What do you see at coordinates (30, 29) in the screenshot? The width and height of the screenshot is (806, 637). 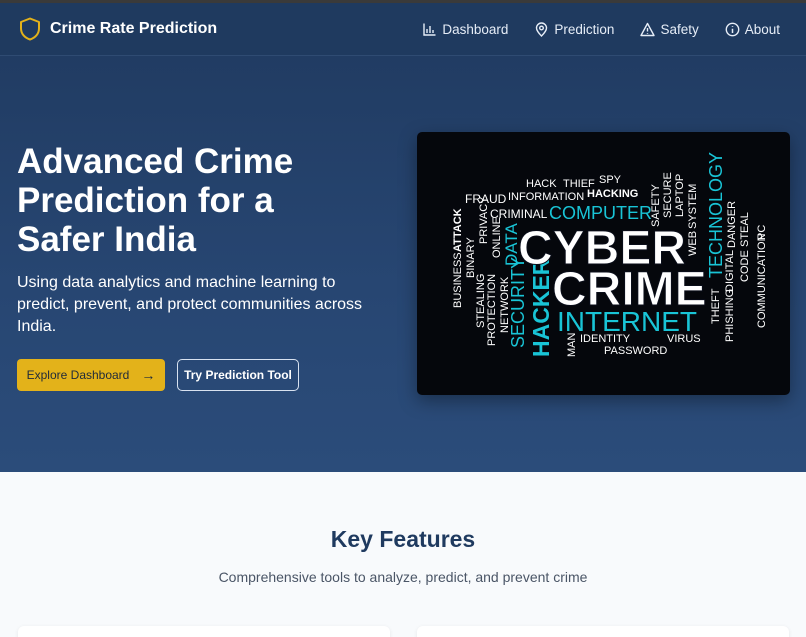 I see `shield-icon` at bounding box center [30, 29].